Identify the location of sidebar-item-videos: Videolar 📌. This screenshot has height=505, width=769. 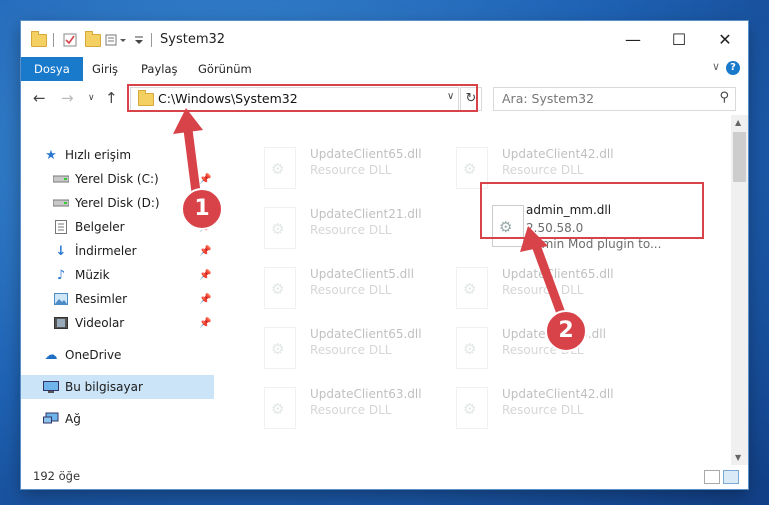
(117, 323).